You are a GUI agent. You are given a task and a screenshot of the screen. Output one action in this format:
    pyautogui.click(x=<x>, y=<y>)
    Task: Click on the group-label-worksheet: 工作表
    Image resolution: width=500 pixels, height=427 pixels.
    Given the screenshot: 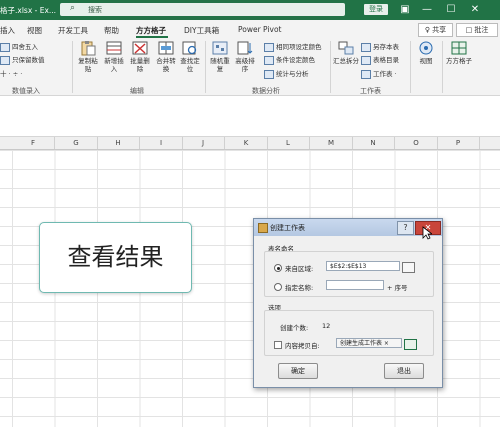 What is the action you would take?
    pyautogui.click(x=370, y=91)
    